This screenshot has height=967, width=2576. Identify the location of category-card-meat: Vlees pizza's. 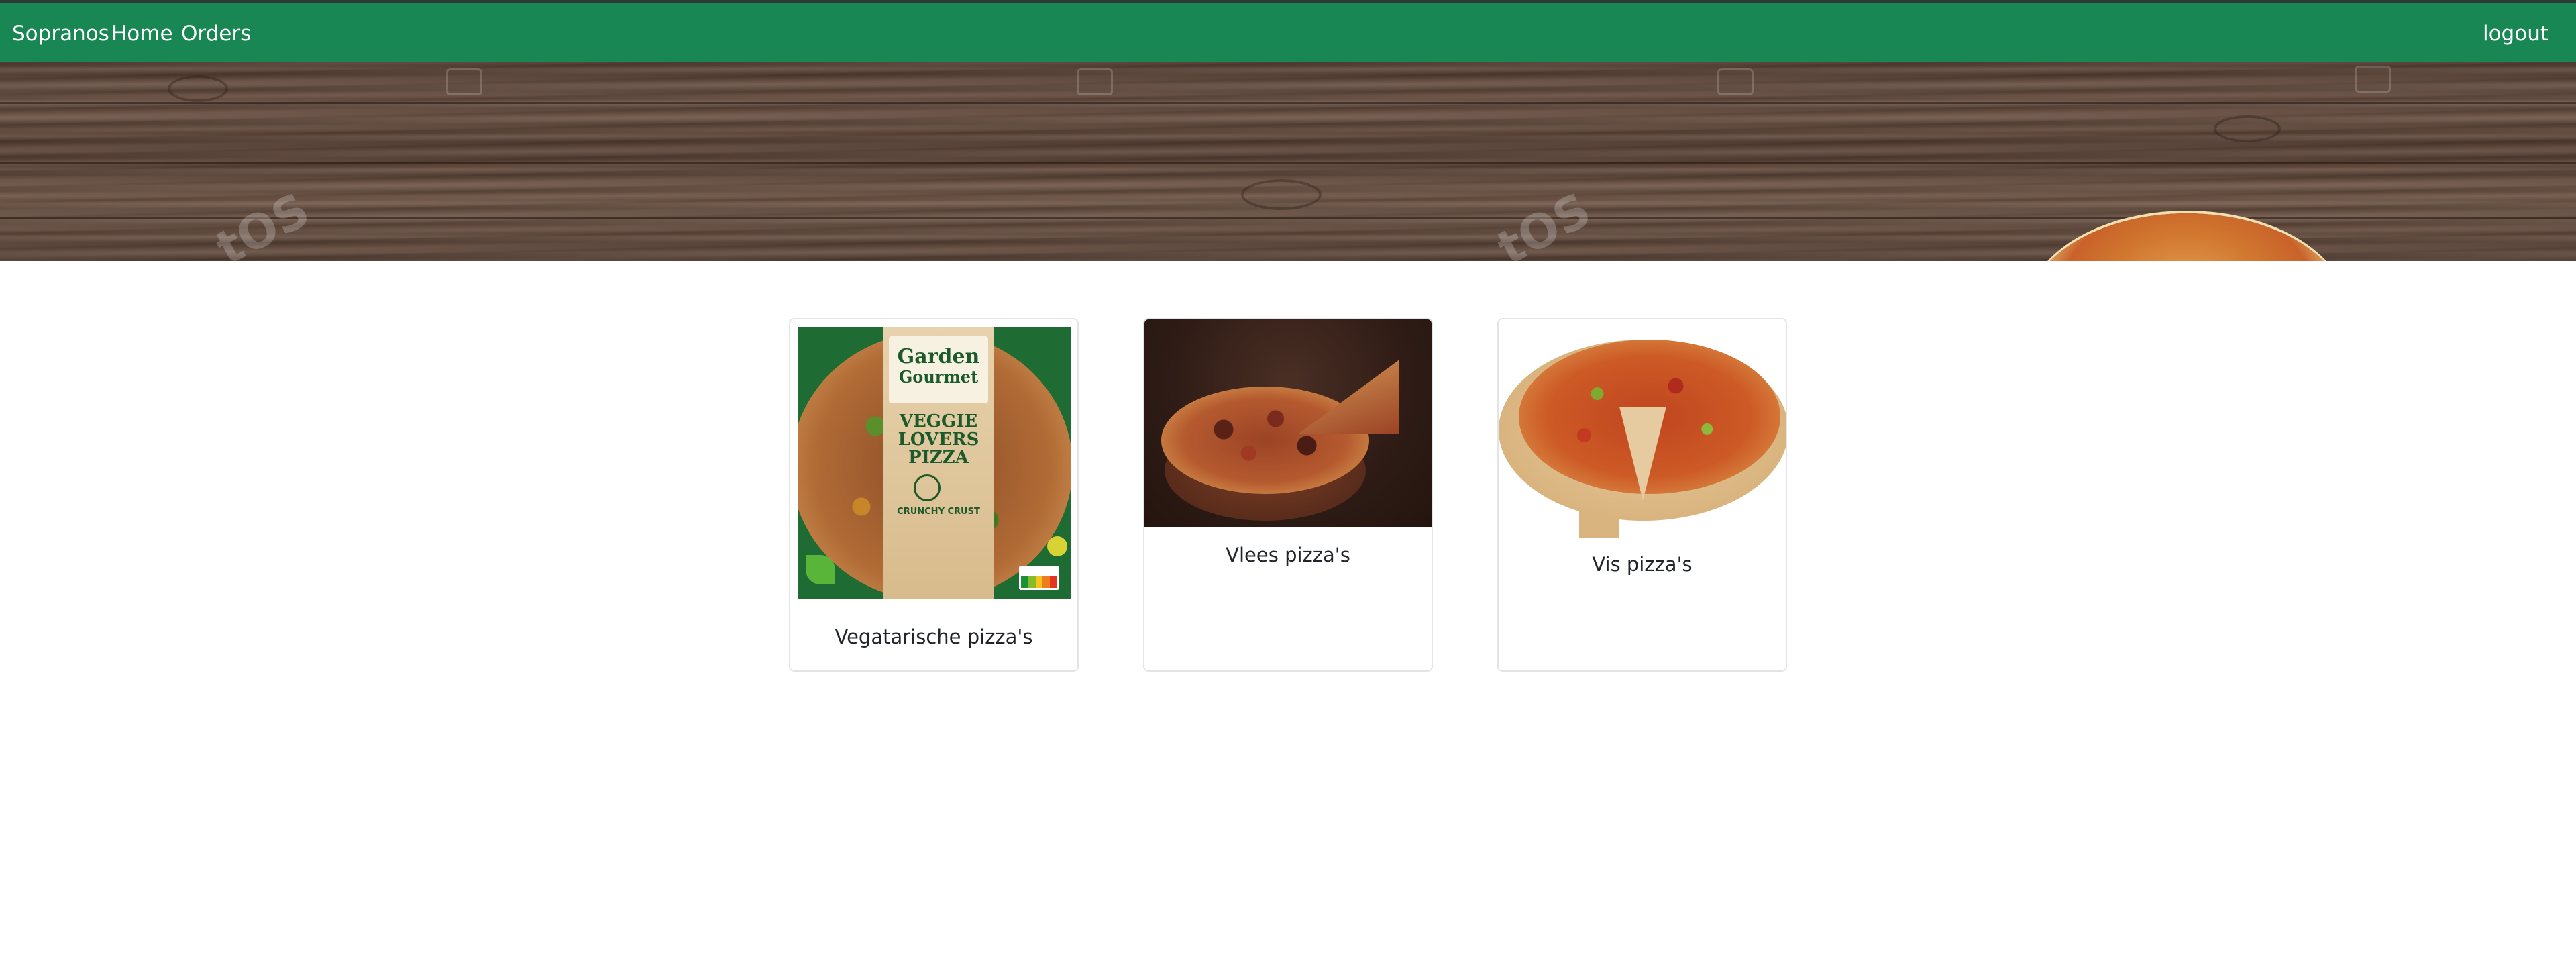
(1288, 495).